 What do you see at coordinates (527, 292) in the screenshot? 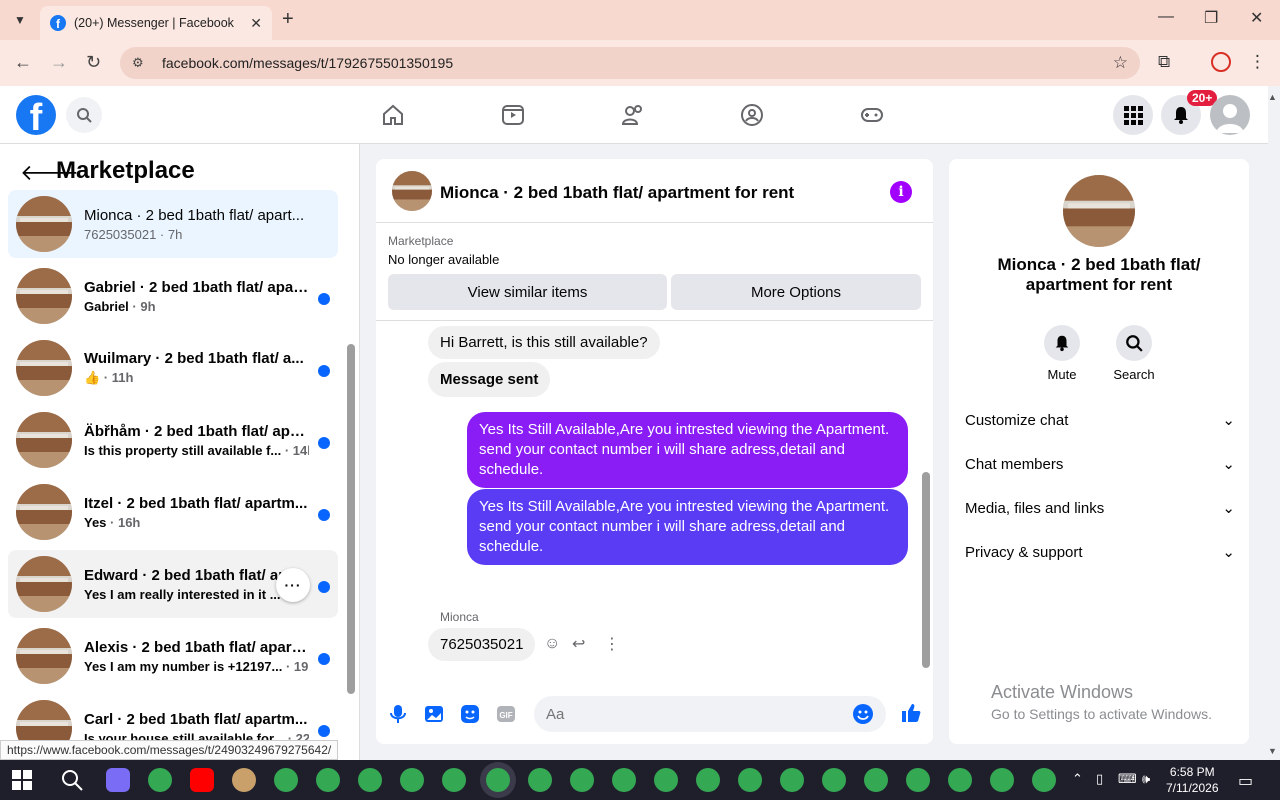
I see `view-similar-items-button: View similar items` at bounding box center [527, 292].